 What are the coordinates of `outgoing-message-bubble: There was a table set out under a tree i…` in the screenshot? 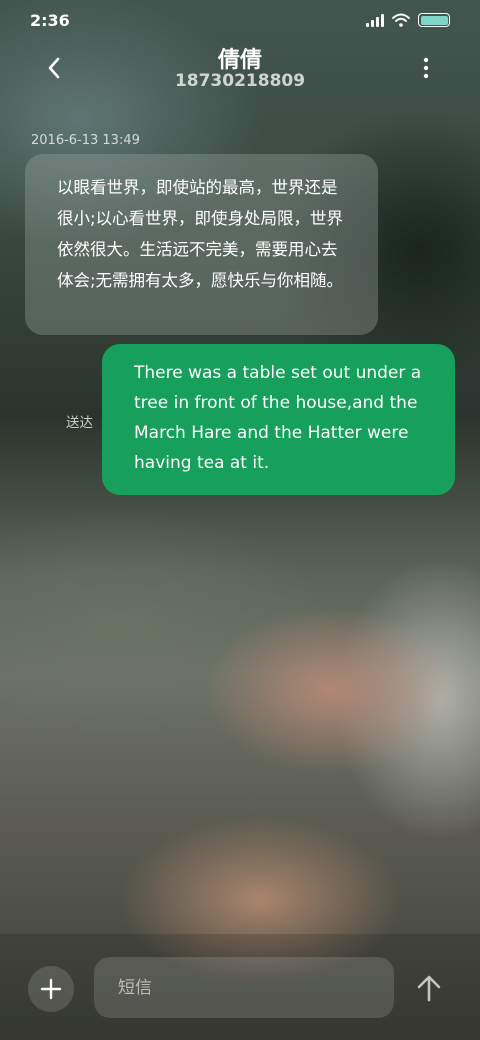 It's located at (278, 419).